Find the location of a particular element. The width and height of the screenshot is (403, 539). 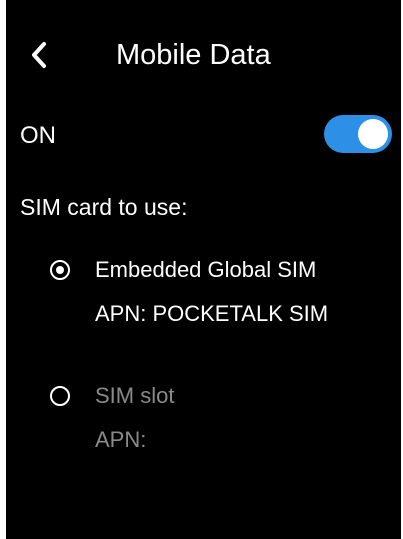

mobile-data-toggle is located at coordinates (358, 134).